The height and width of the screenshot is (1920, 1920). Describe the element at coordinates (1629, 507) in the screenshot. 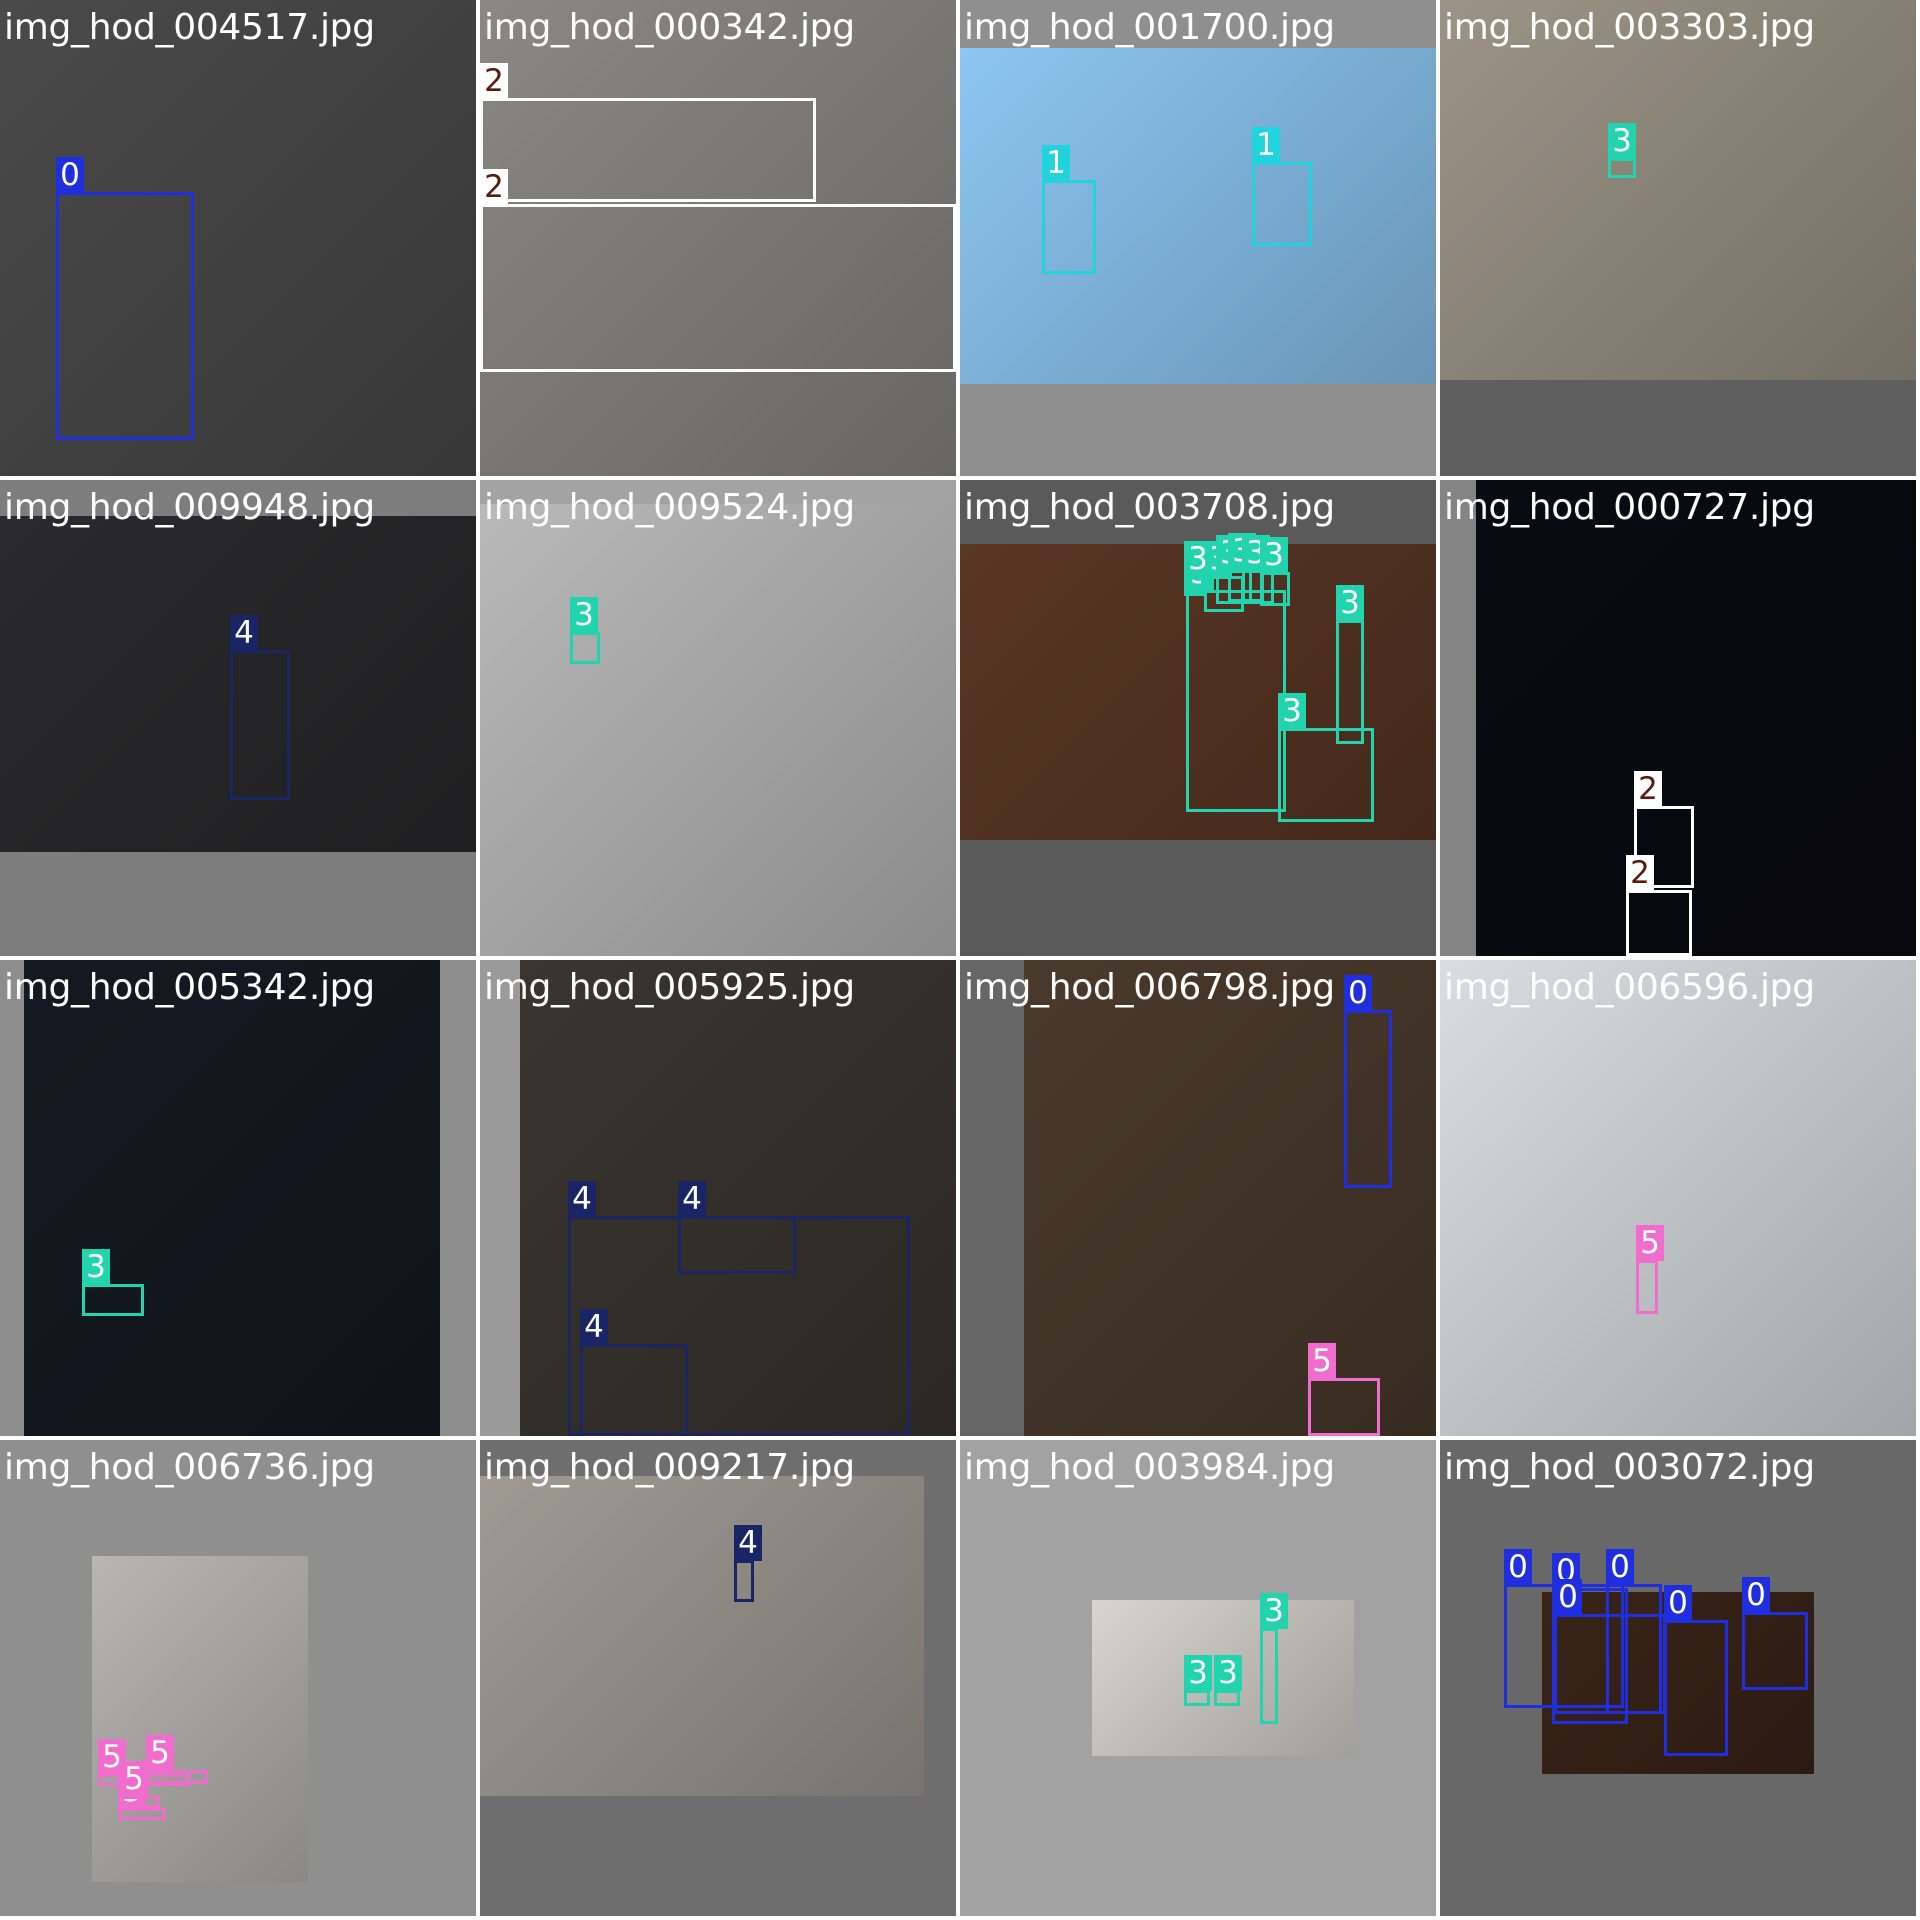

I see `image-filename: img_hod_000727.jpg` at that location.